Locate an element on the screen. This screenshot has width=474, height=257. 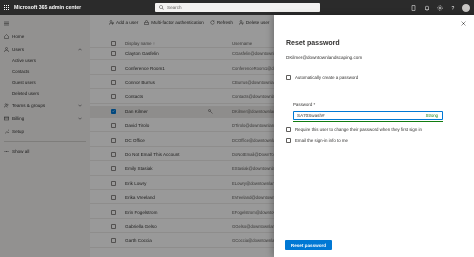
app-title: Microsoft 365 admin center is located at coordinates (48, 7).